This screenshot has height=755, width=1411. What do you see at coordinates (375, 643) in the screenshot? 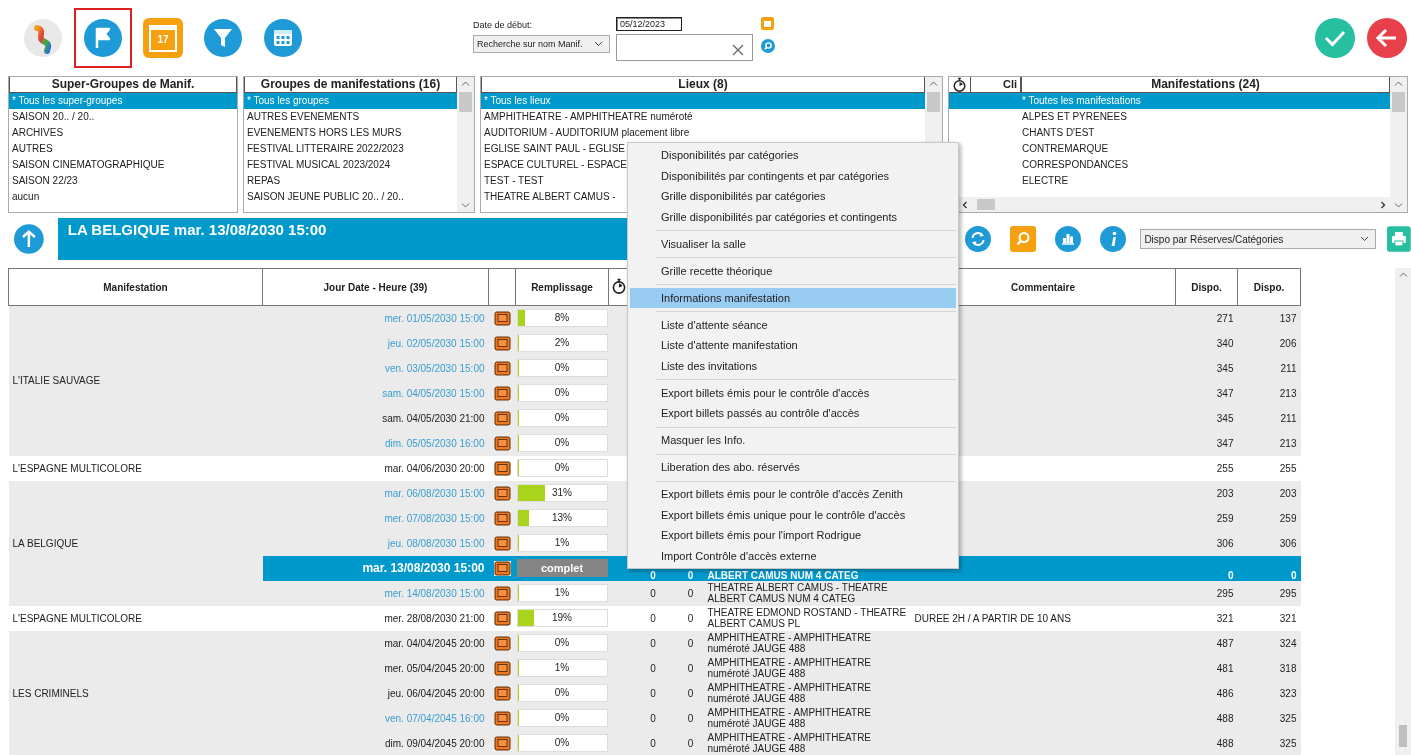
I see `session-date: mar. 04/04/2045 20:00` at bounding box center [375, 643].